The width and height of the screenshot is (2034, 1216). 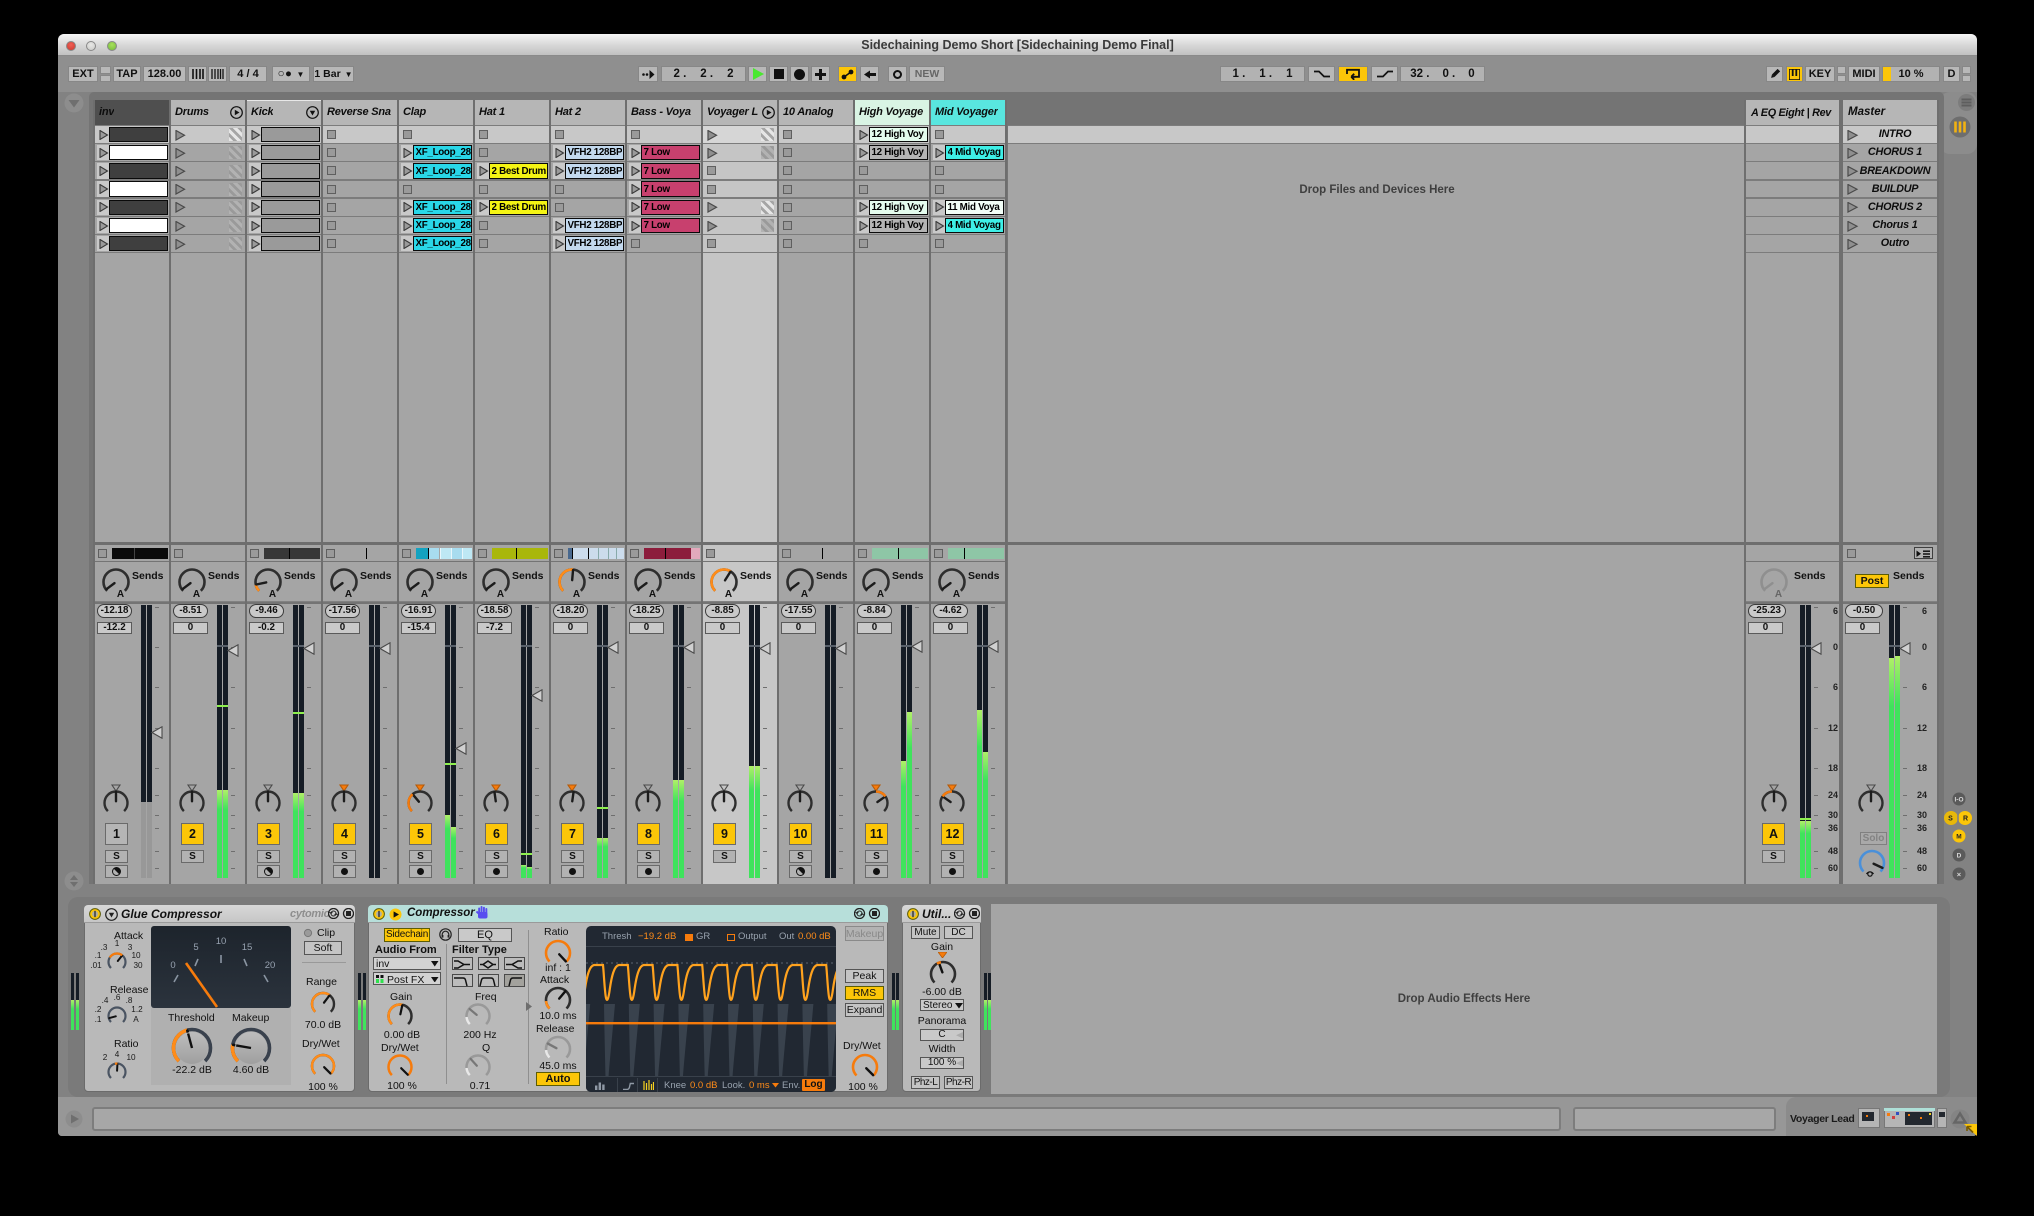 What do you see at coordinates (1950, 819) in the screenshot?
I see `svg-text: S` at bounding box center [1950, 819].